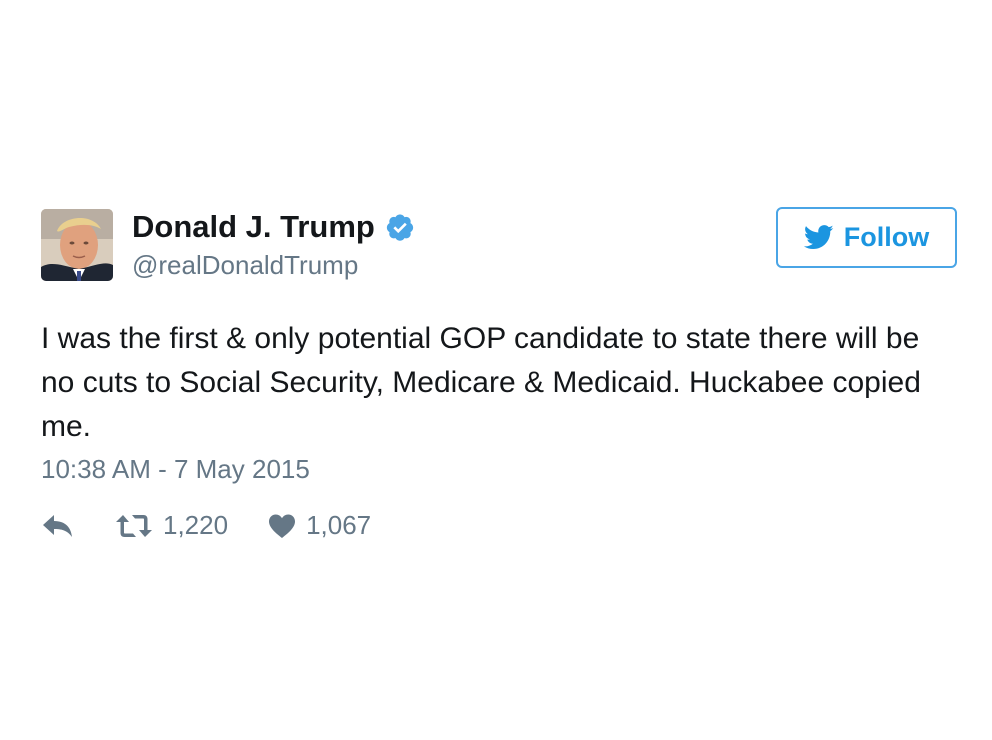  I want to click on retweet-icon, so click(134, 525).